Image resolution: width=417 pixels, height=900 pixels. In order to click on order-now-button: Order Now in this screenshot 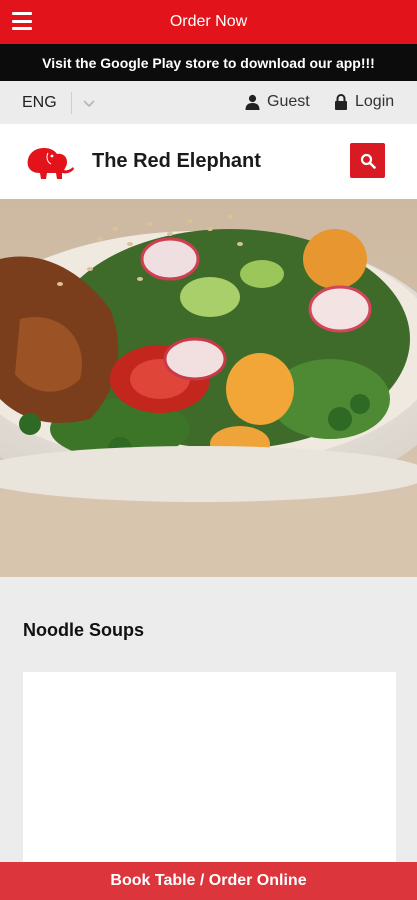, I will do `click(208, 22)`.